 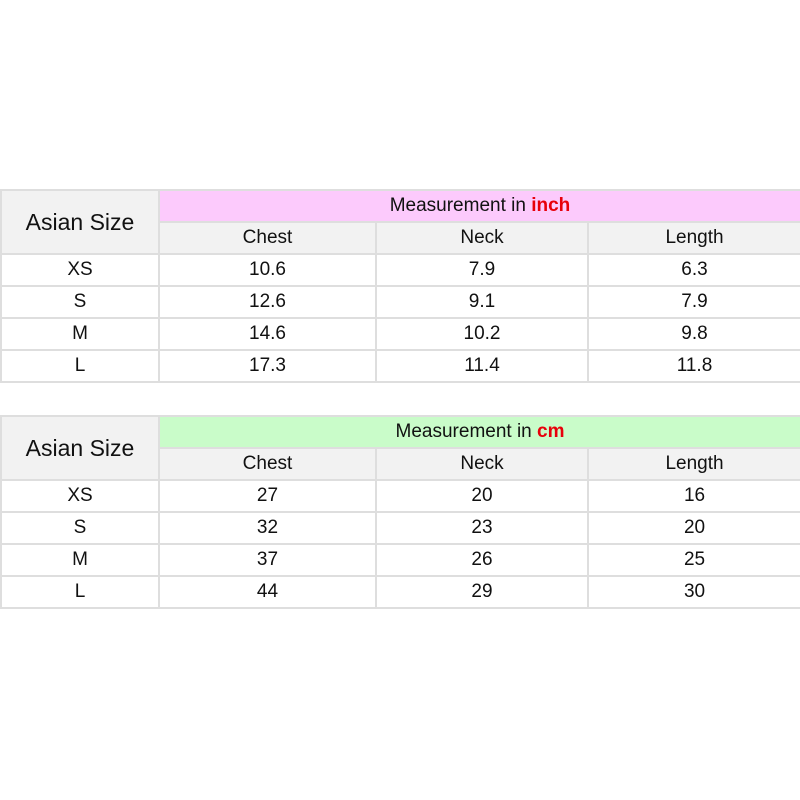 I want to click on value-cell: 29, so click(x=482, y=592).